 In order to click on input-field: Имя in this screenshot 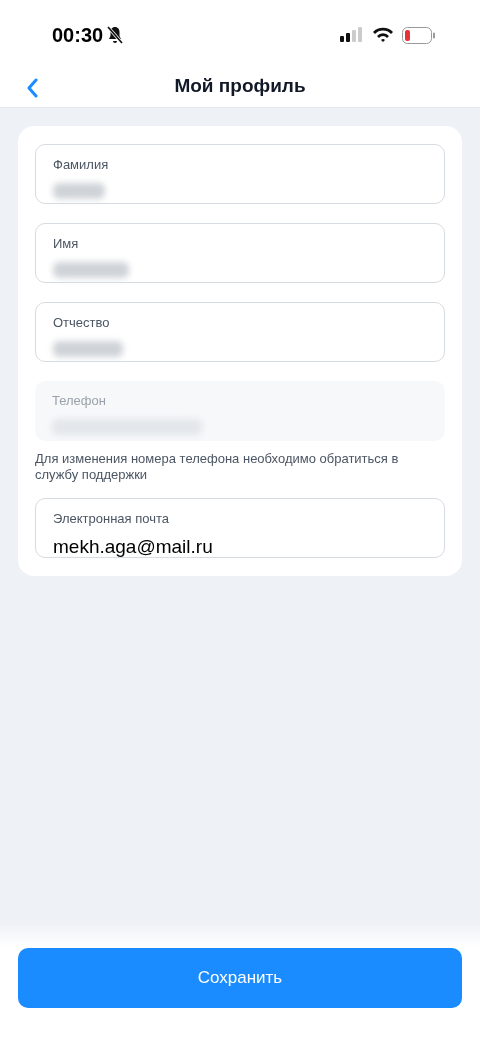, I will do `click(240, 253)`.